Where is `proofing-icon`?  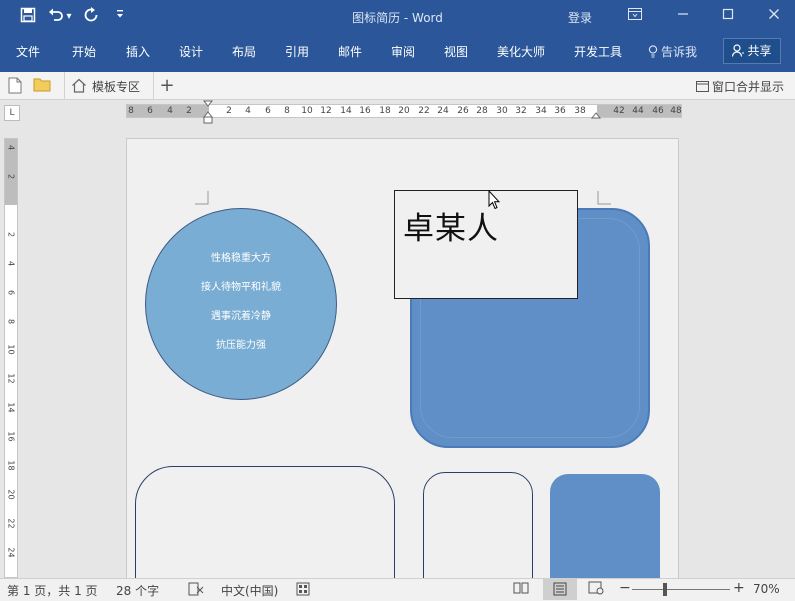 proofing-icon is located at coordinates (196, 590).